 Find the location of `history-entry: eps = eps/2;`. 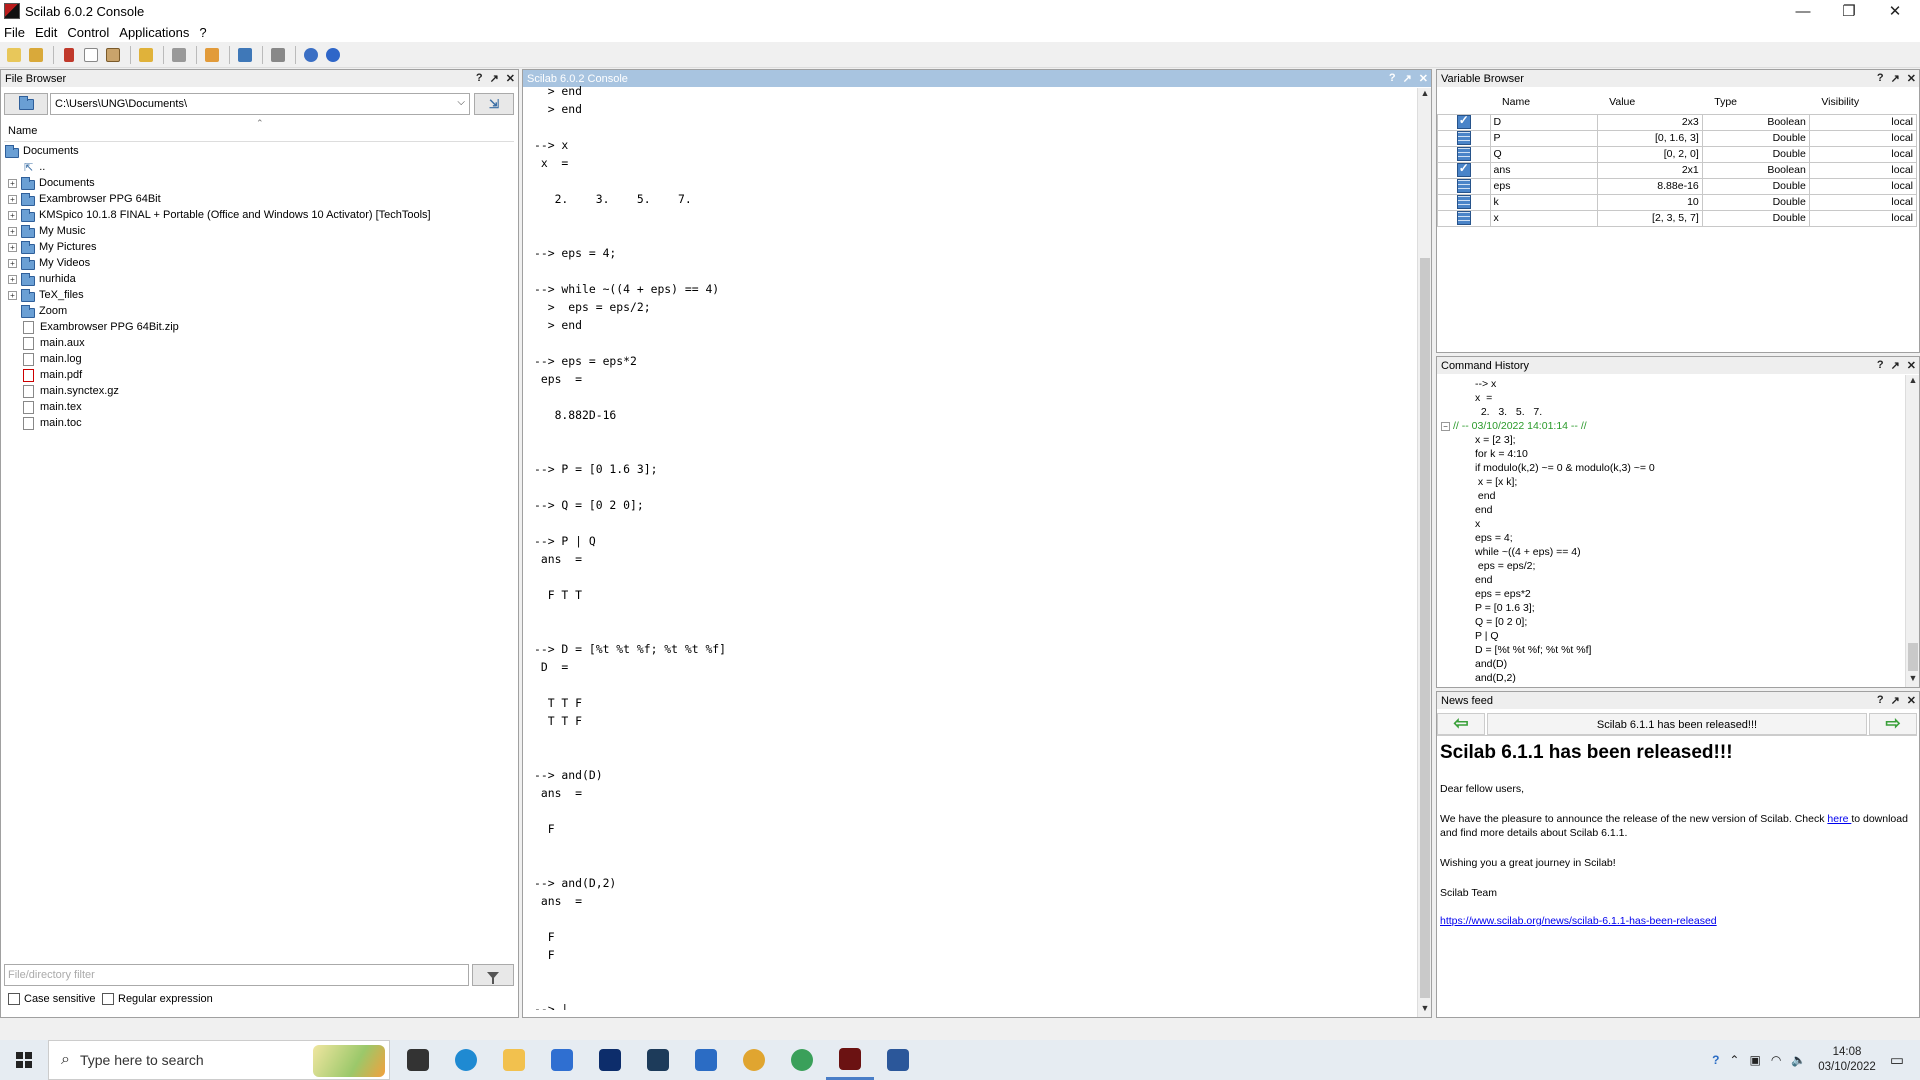

history-entry: eps = eps/2; is located at coordinates (1671, 566).